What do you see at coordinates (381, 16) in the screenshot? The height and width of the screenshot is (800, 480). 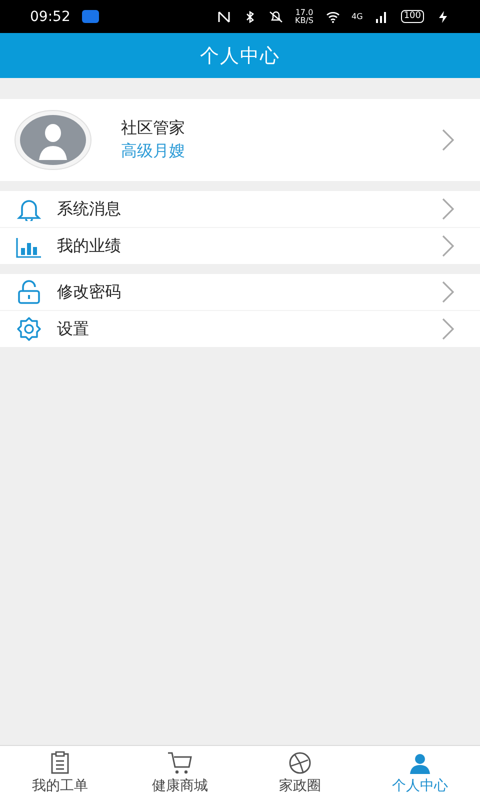 I see `signal-icon` at bounding box center [381, 16].